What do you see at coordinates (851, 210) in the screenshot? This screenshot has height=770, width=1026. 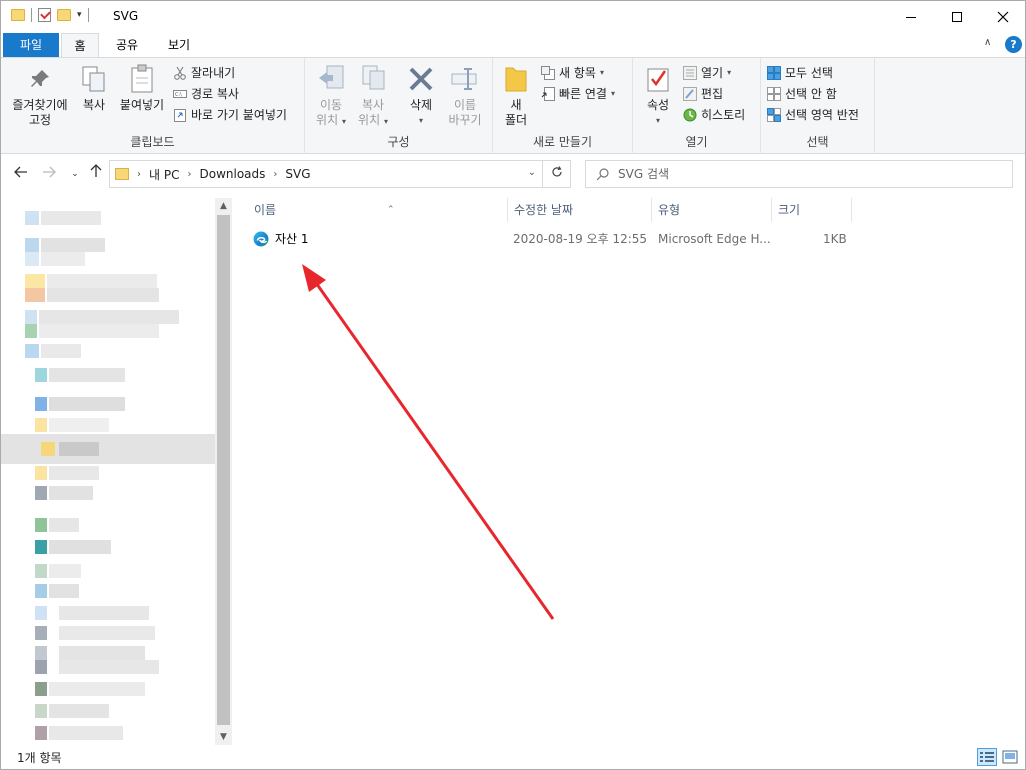 I see `column-divider` at bounding box center [851, 210].